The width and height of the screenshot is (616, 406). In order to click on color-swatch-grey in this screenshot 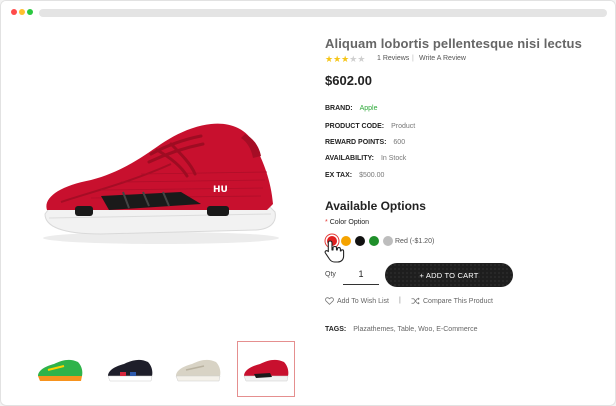, I will do `click(388, 241)`.